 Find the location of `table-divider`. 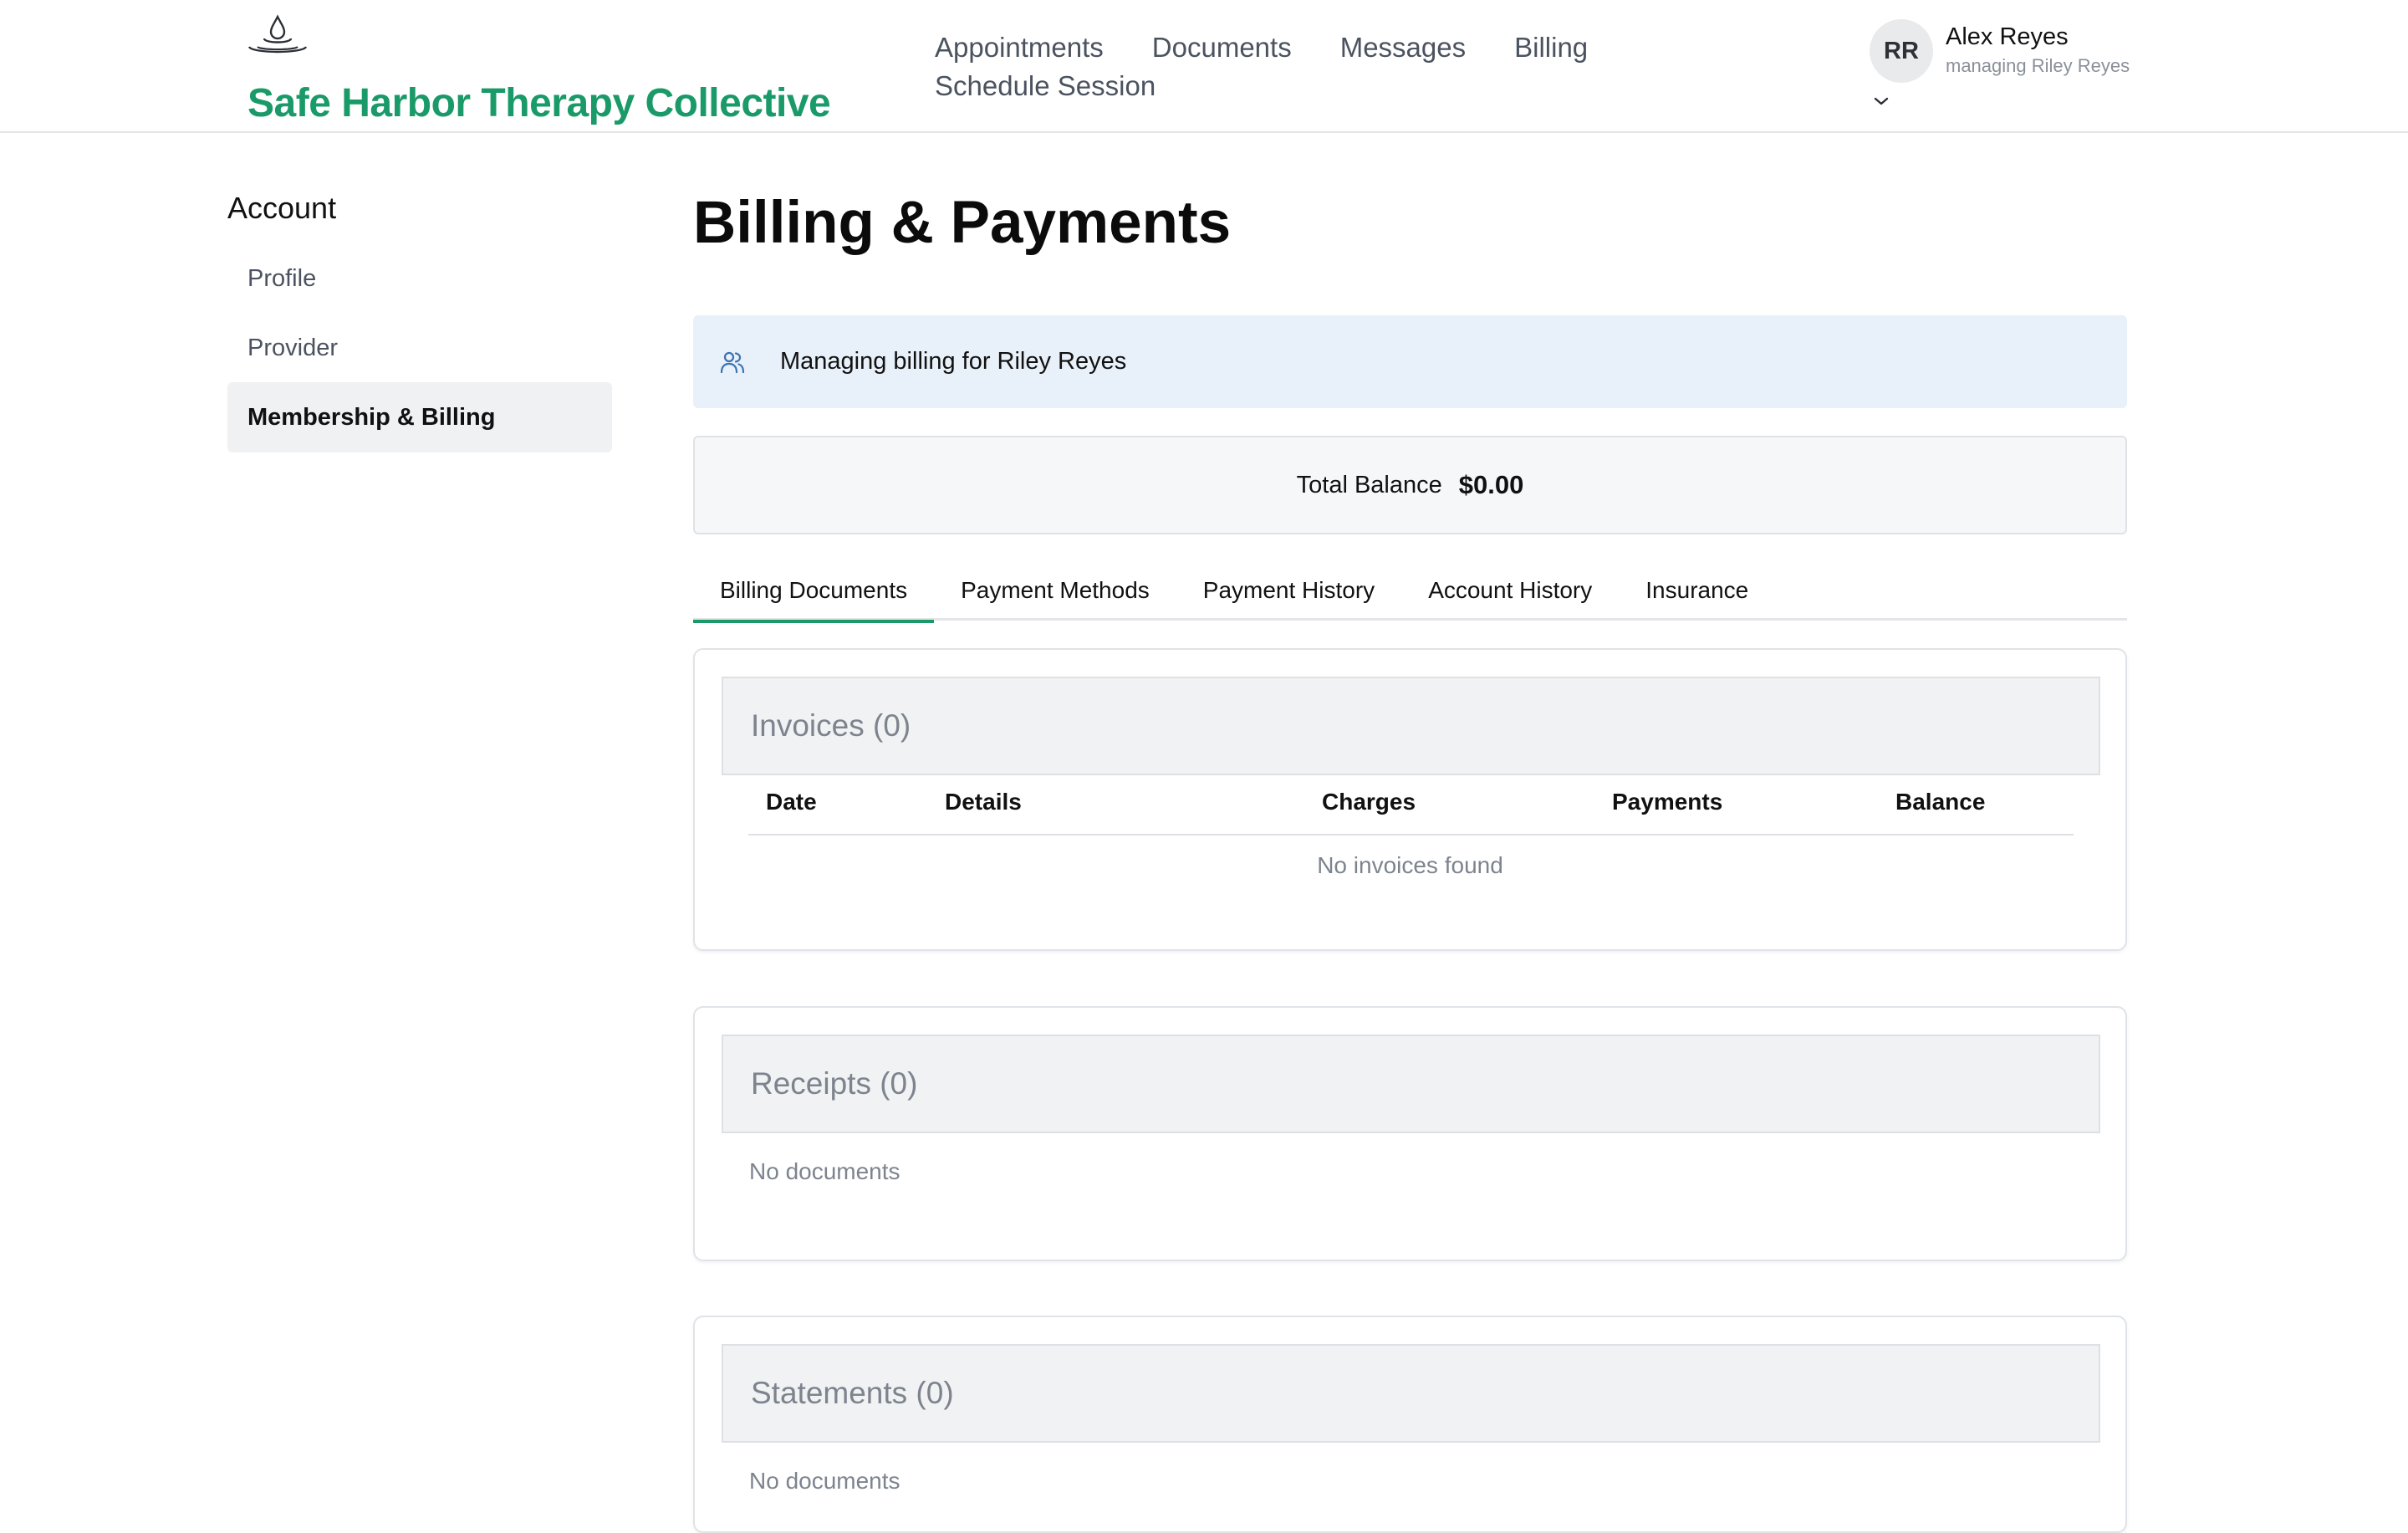

table-divider is located at coordinates (1411, 834).